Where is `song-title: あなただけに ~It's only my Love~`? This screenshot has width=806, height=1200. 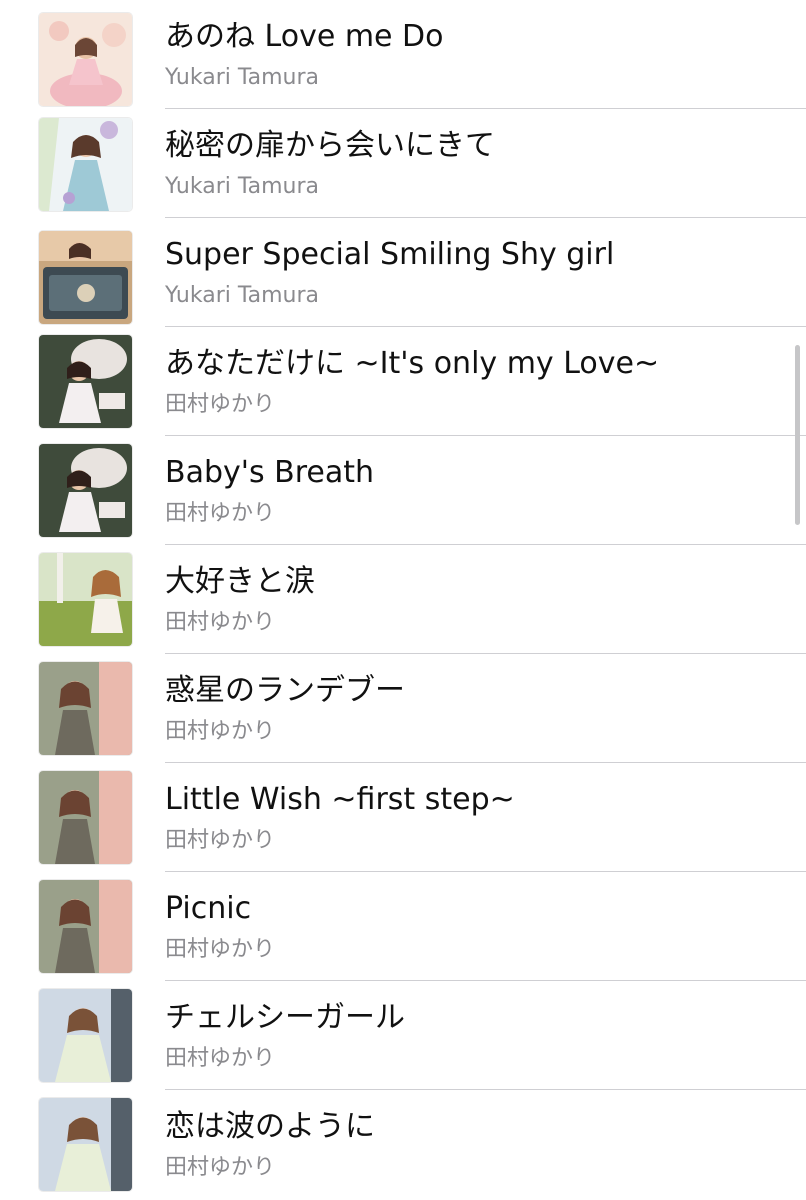 song-title: あなただけに ~It's only my Love~ is located at coordinates (412, 363).